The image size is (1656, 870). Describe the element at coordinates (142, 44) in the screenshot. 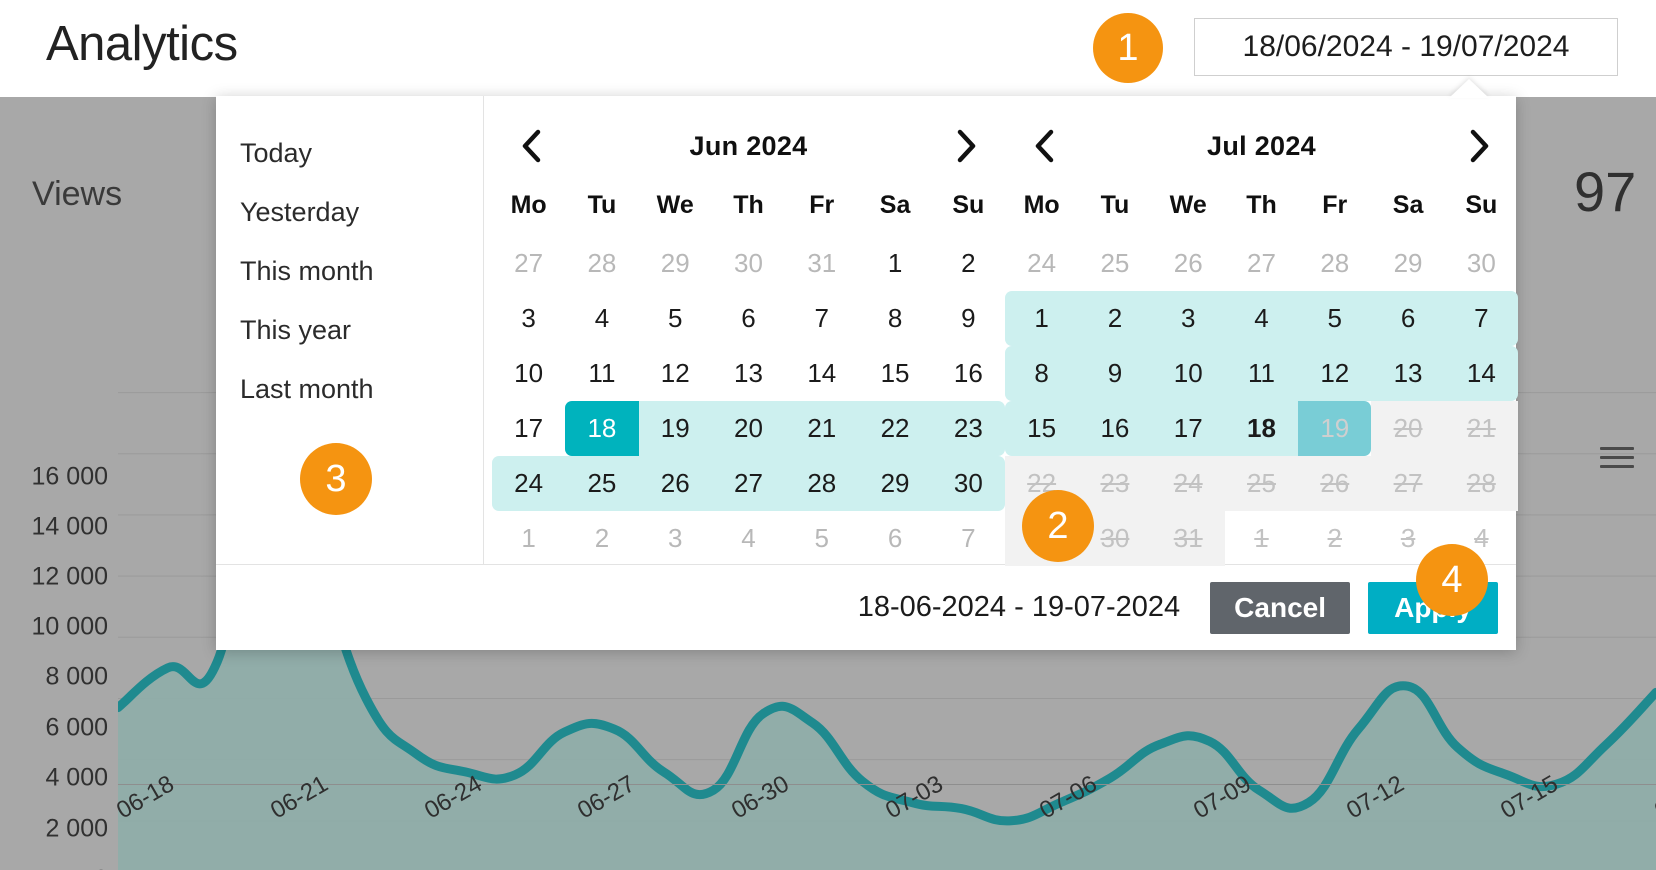

I see `page-title: Analytics` at that location.